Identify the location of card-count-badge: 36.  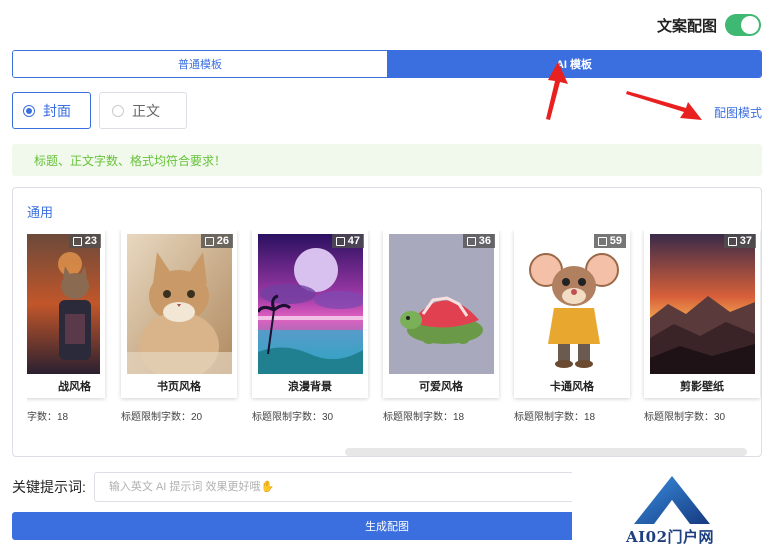
(478, 241).